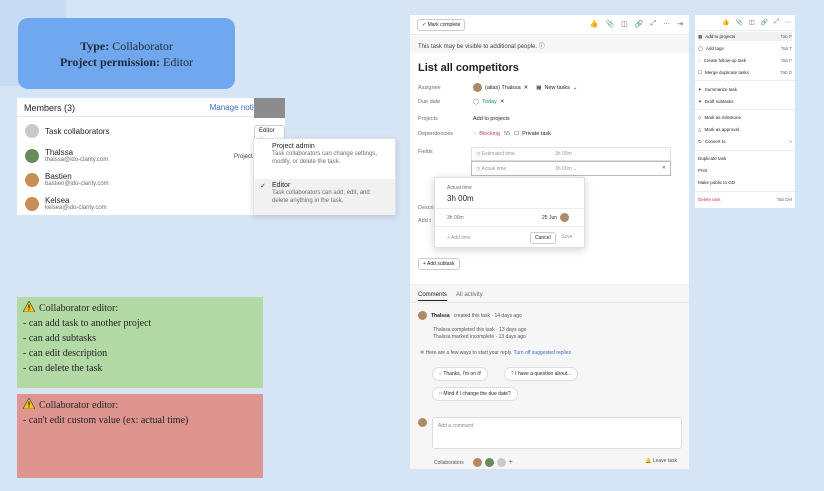 This screenshot has width=824, height=491. I want to click on menu-item-summarize: ✦ Summarize task, so click(745, 89).